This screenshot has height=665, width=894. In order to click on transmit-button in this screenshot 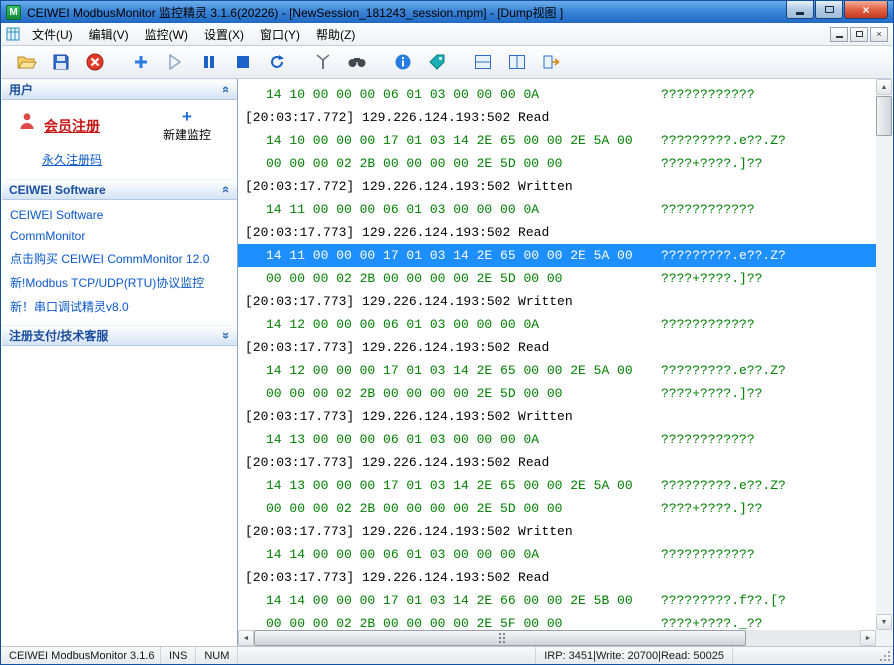, I will do `click(323, 62)`.